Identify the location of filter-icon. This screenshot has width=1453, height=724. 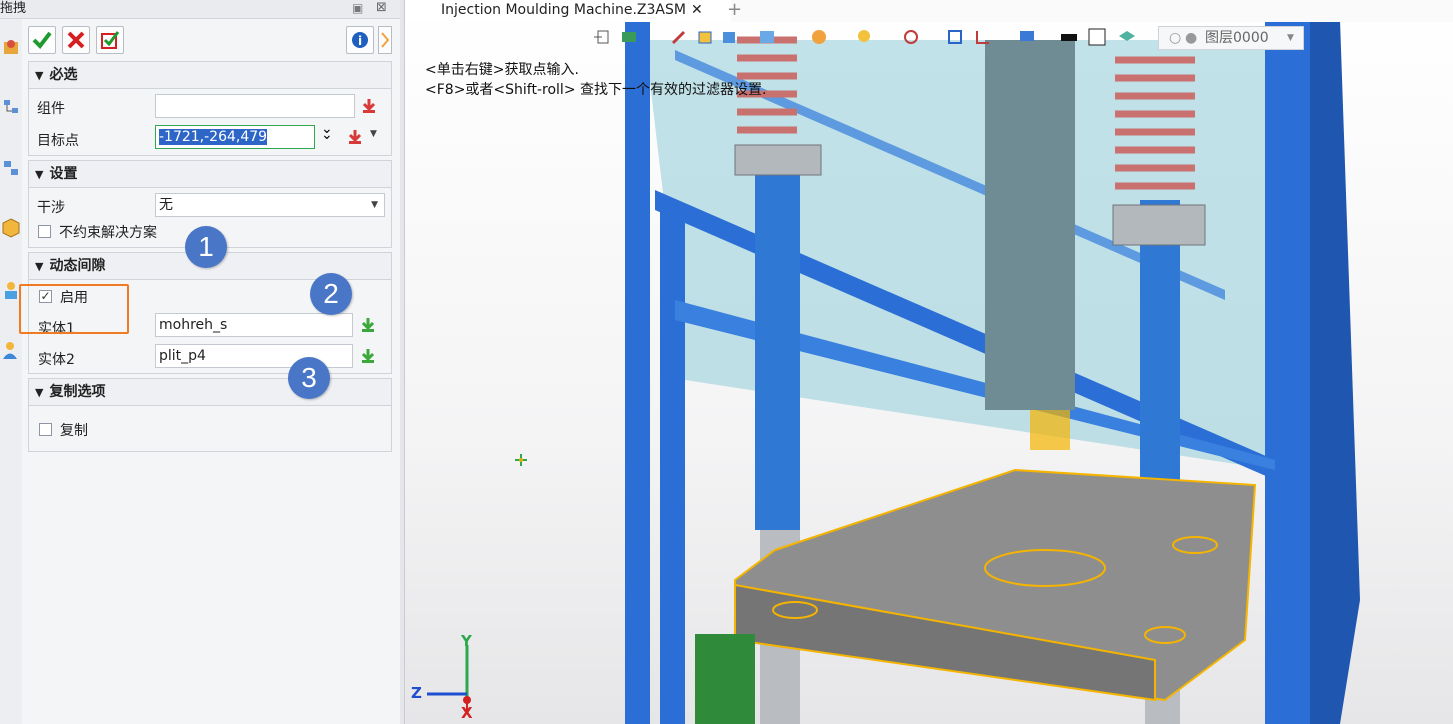
(629, 37).